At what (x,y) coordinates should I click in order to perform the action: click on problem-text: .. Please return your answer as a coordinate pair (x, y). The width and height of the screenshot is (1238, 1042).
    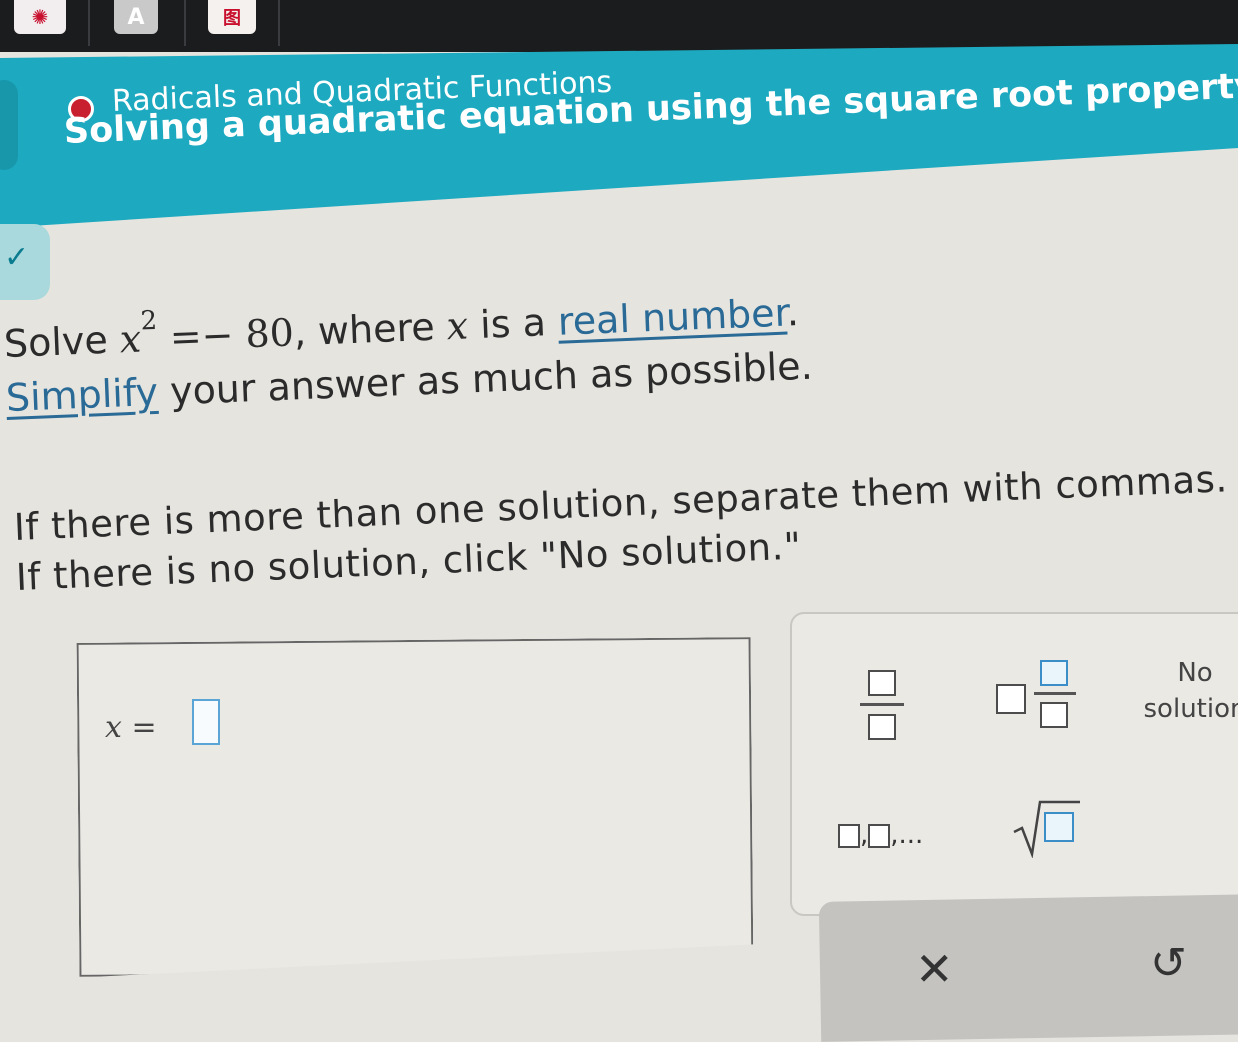
    Looking at the image, I should click on (792, 312).